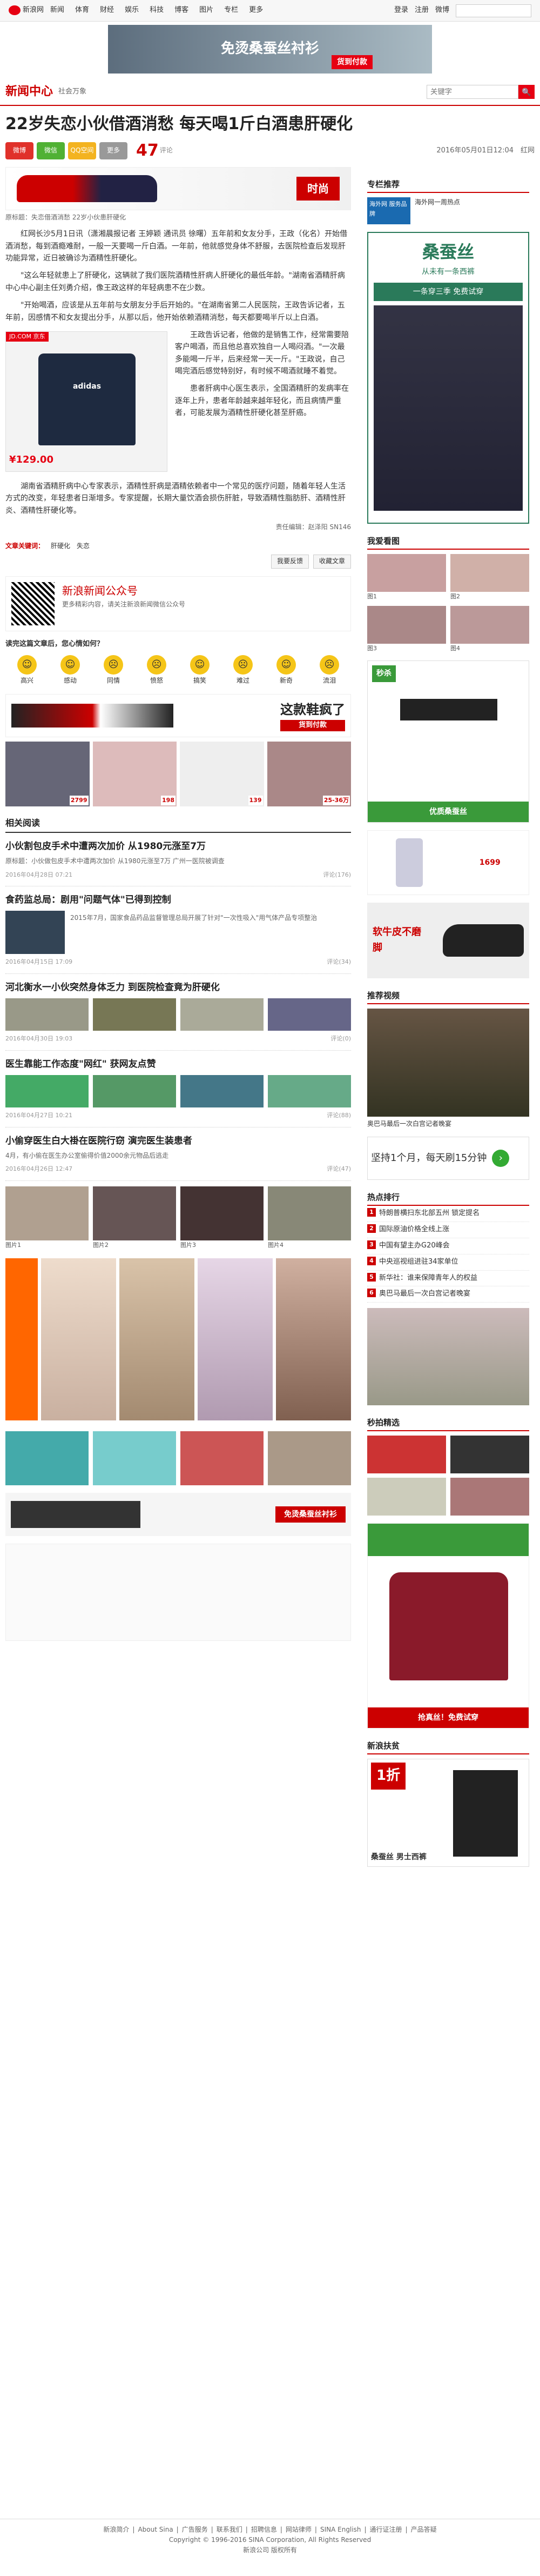  Describe the element at coordinates (83, 546) in the screenshot. I see `tag-link: 失恋` at that location.